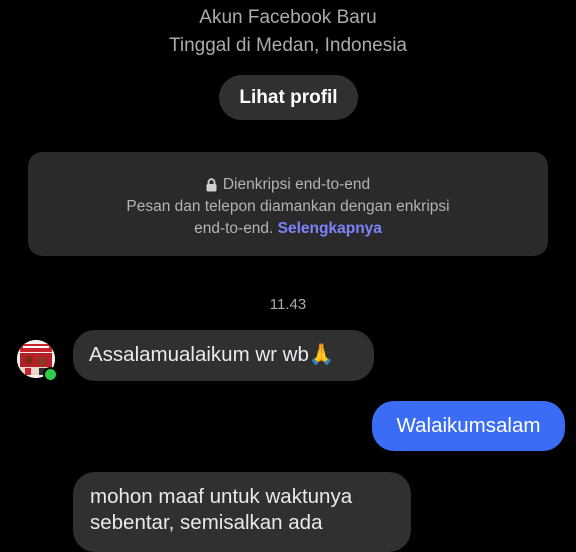  I want to click on message-timestamp: 11.43, so click(288, 304).